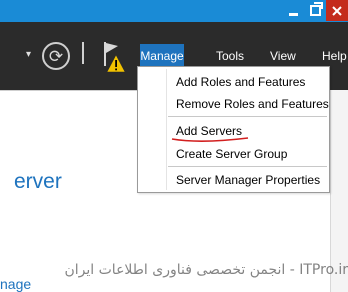 This screenshot has height=292, width=348. I want to click on minimize-button, so click(293, 10).